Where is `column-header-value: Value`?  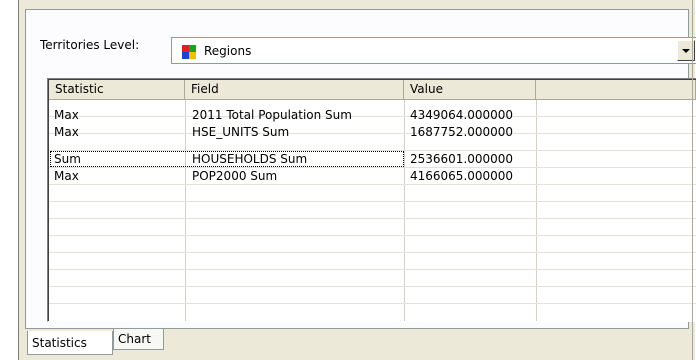 column-header-value: Value is located at coordinates (470, 90).